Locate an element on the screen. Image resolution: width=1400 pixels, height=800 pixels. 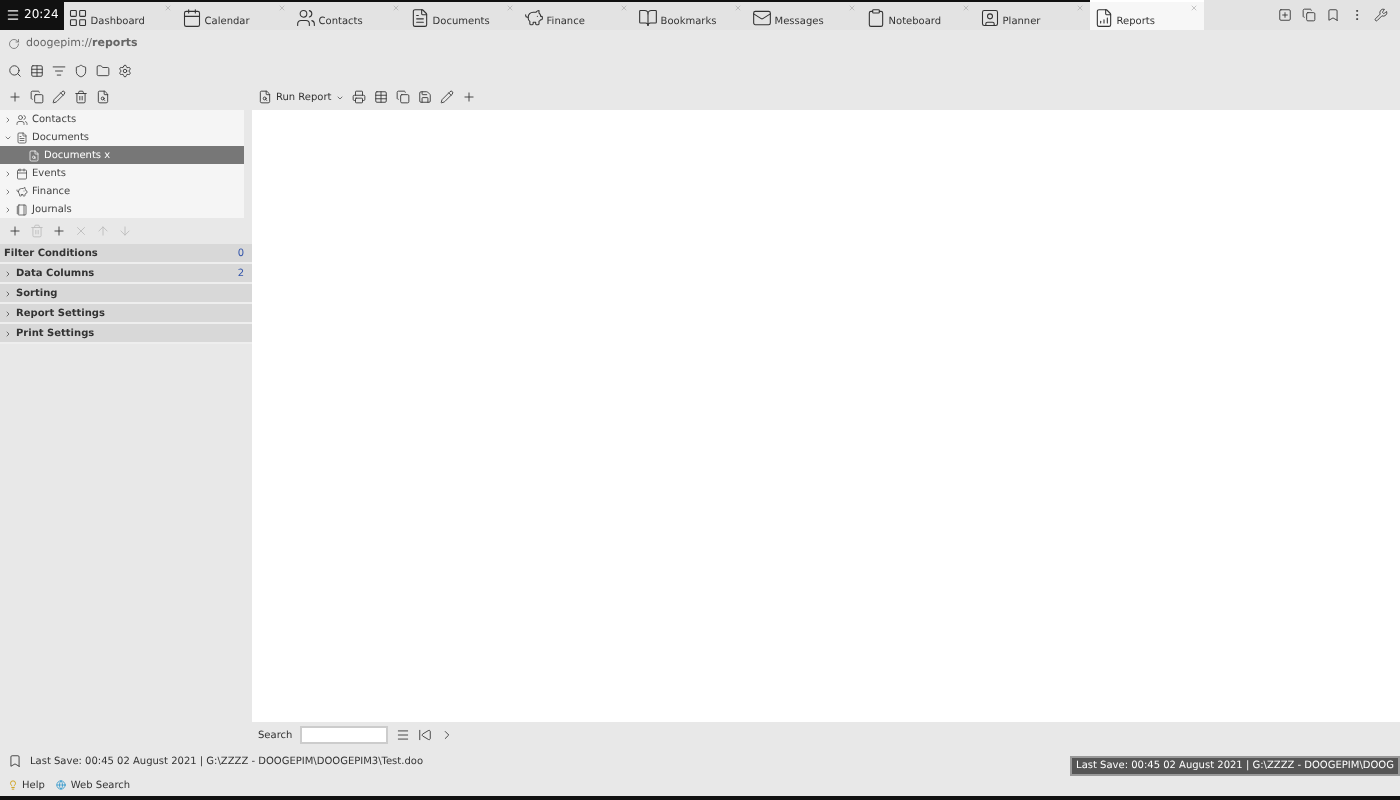
refresh-icon is located at coordinates (14, 44).